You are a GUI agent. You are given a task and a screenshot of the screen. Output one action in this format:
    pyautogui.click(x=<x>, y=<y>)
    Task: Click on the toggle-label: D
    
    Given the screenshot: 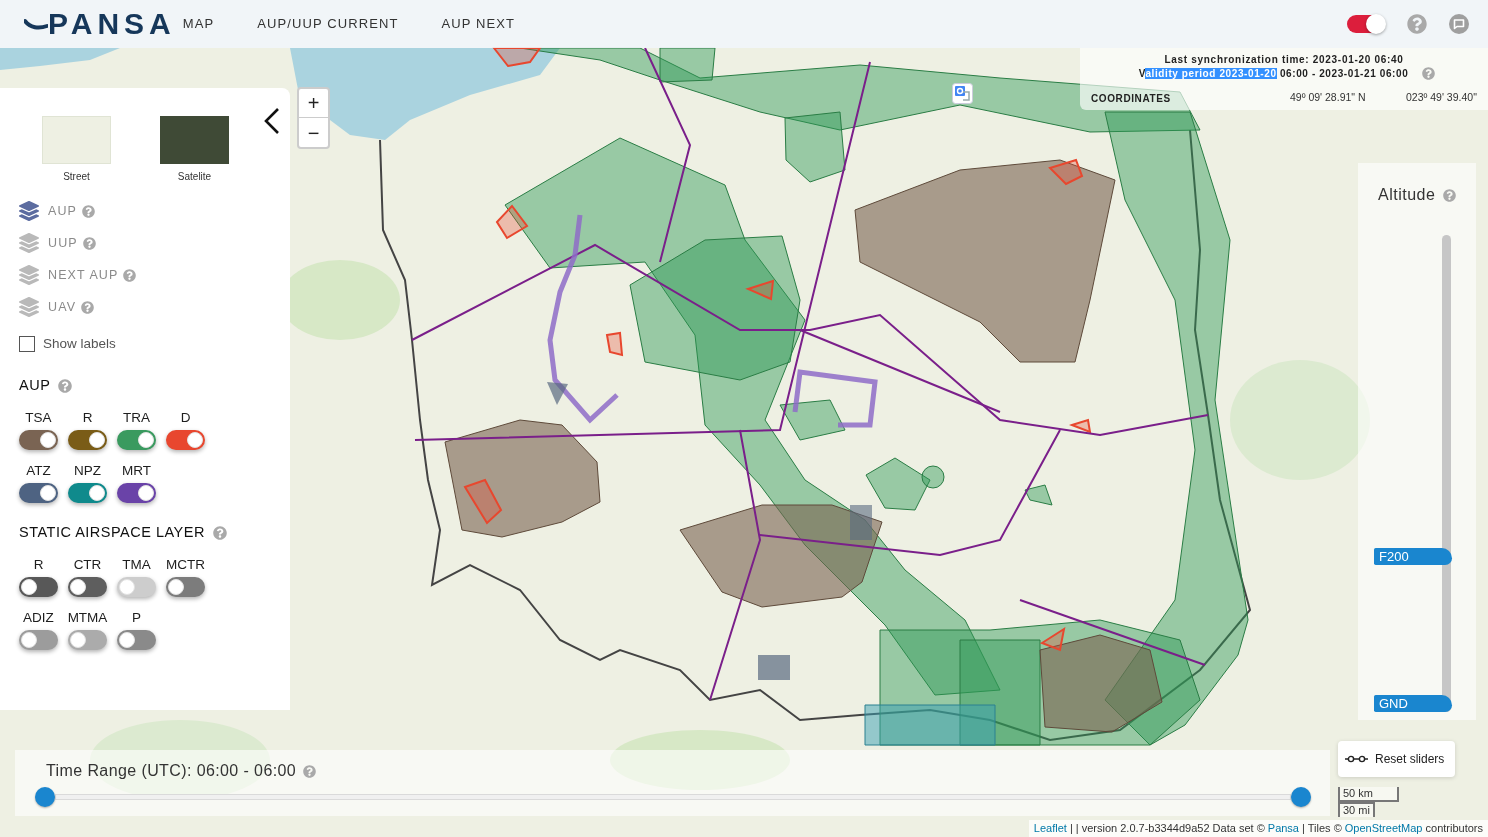 What is the action you would take?
    pyautogui.click(x=185, y=418)
    